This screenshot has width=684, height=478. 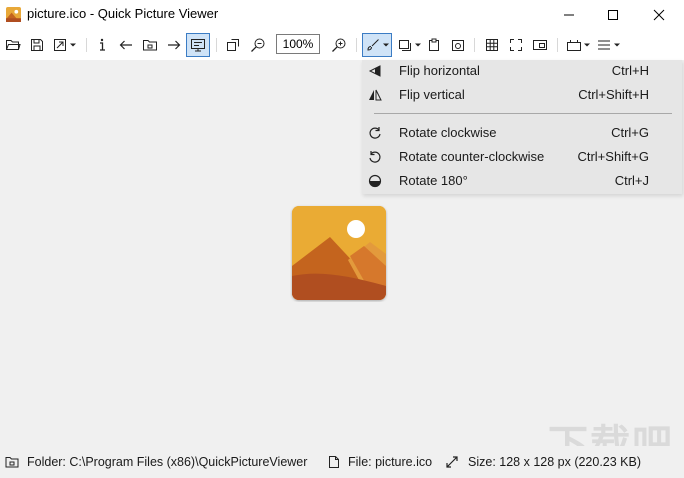 What do you see at coordinates (630, 70) in the screenshot?
I see `menu-item-shortcut: Ctrl+H` at bounding box center [630, 70].